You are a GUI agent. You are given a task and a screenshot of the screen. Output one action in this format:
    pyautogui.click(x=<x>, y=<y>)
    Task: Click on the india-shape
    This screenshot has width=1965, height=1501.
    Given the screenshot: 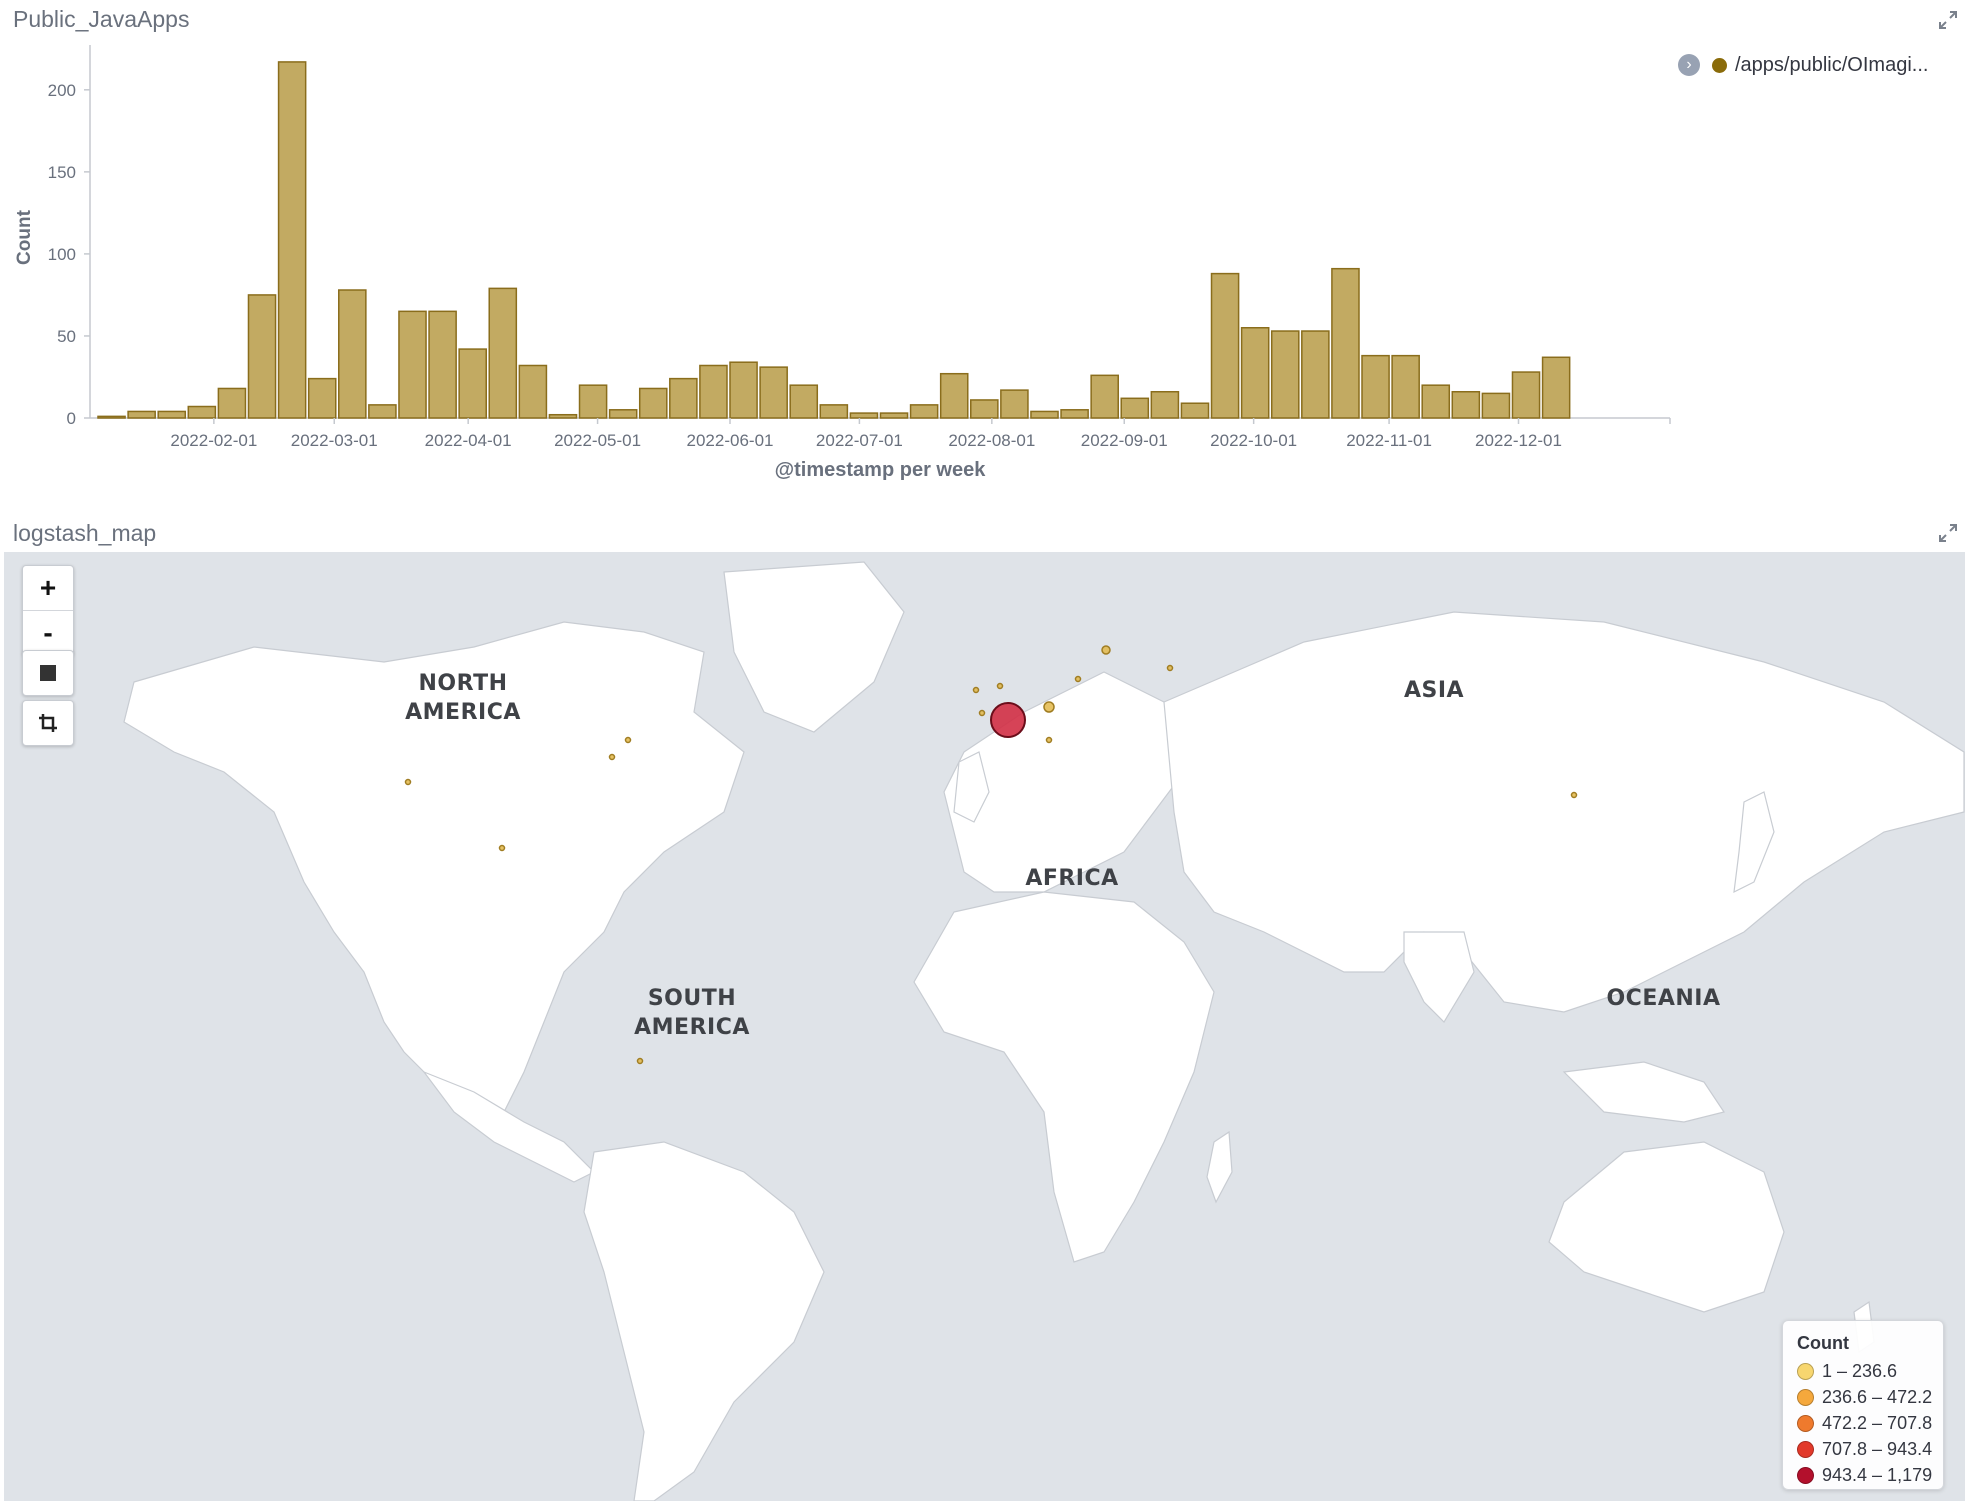 What is the action you would take?
    pyautogui.click(x=1439, y=977)
    